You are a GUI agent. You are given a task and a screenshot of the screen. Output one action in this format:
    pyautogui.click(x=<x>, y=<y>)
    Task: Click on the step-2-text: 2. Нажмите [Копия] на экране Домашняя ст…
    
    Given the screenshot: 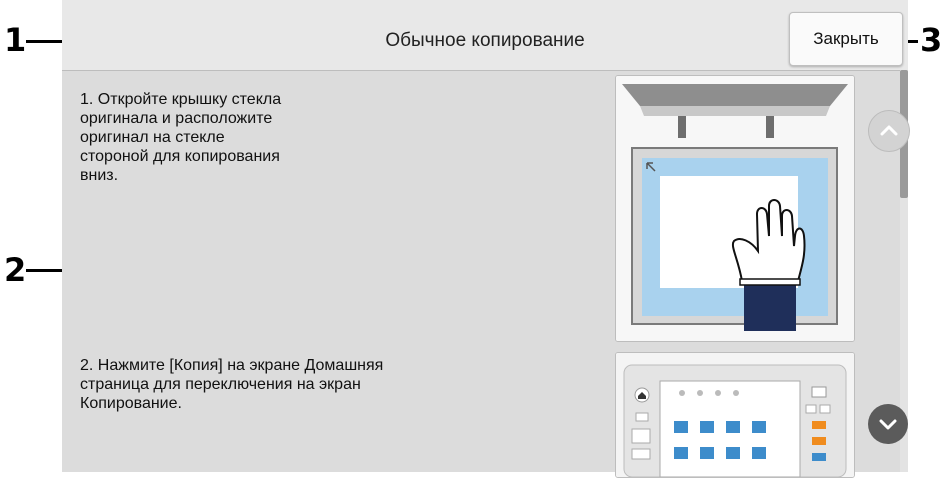 What is the action you would take?
    pyautogui.click(x=232, y=384)
    